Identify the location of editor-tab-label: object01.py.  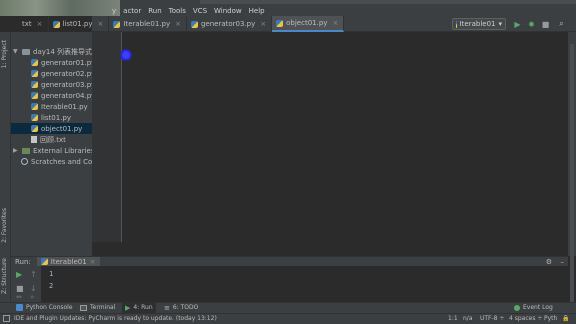
(307, 23).